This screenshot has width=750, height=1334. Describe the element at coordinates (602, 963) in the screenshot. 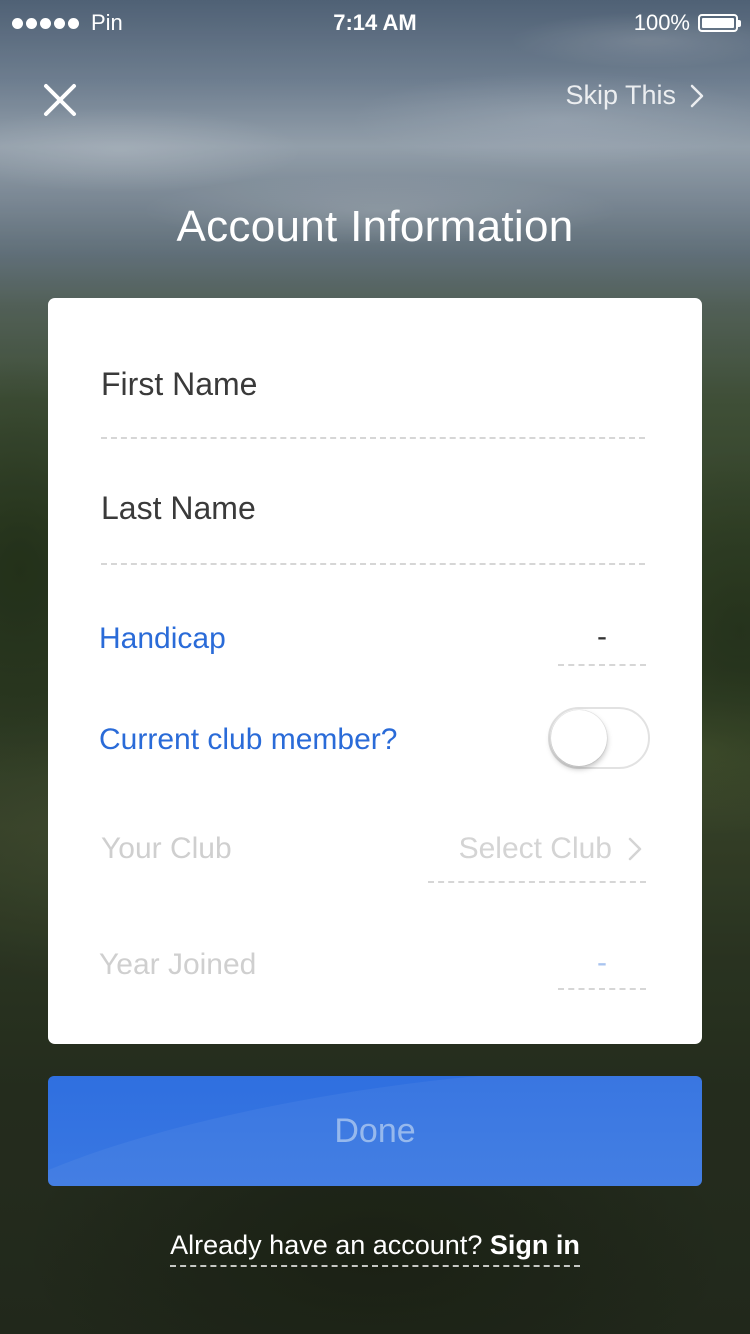

I see `year-joined-value: -` at that location.